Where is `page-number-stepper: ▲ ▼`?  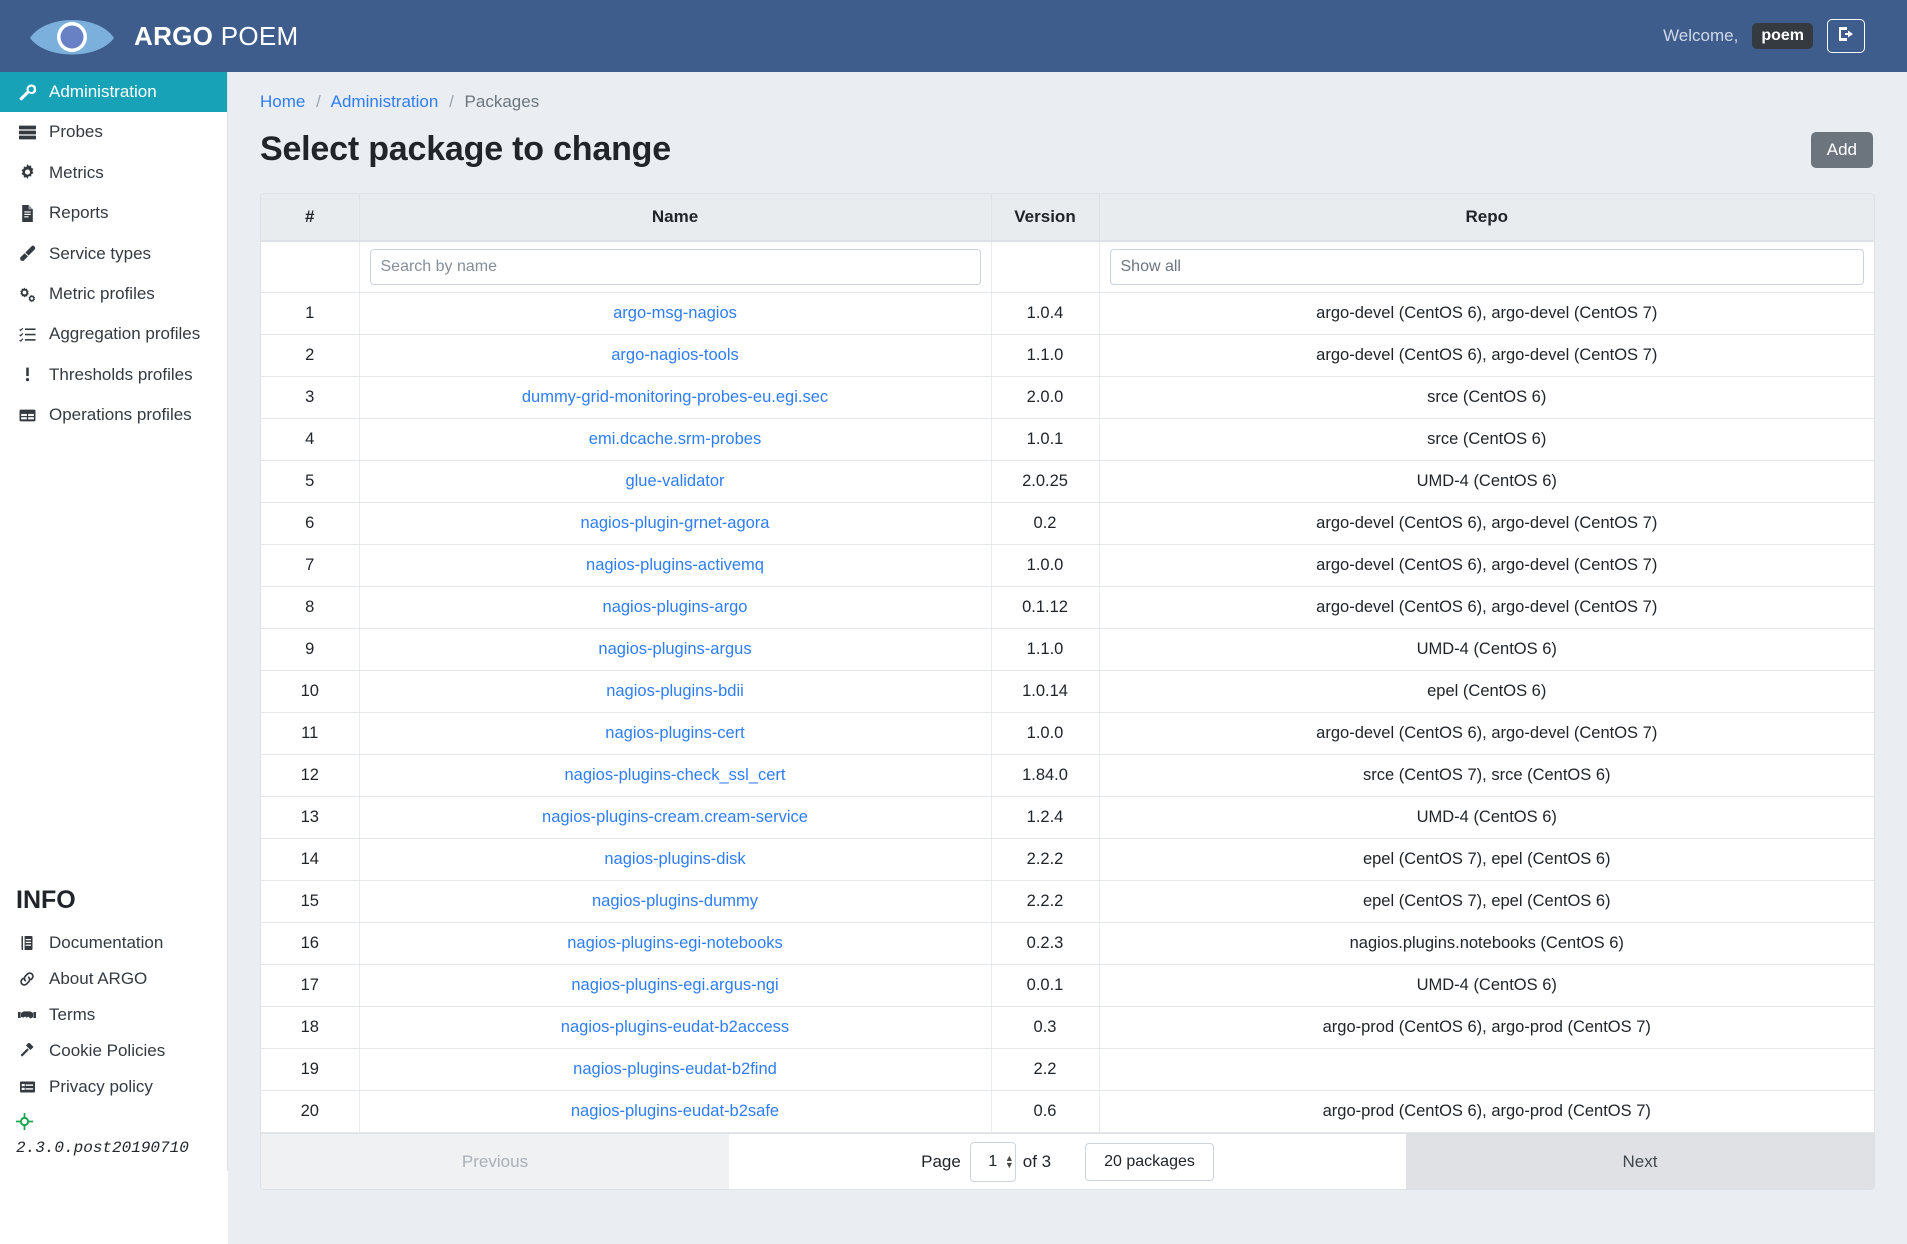 page-number-stepper: ▲ ▼ is located at coordinates (1009, 1161).